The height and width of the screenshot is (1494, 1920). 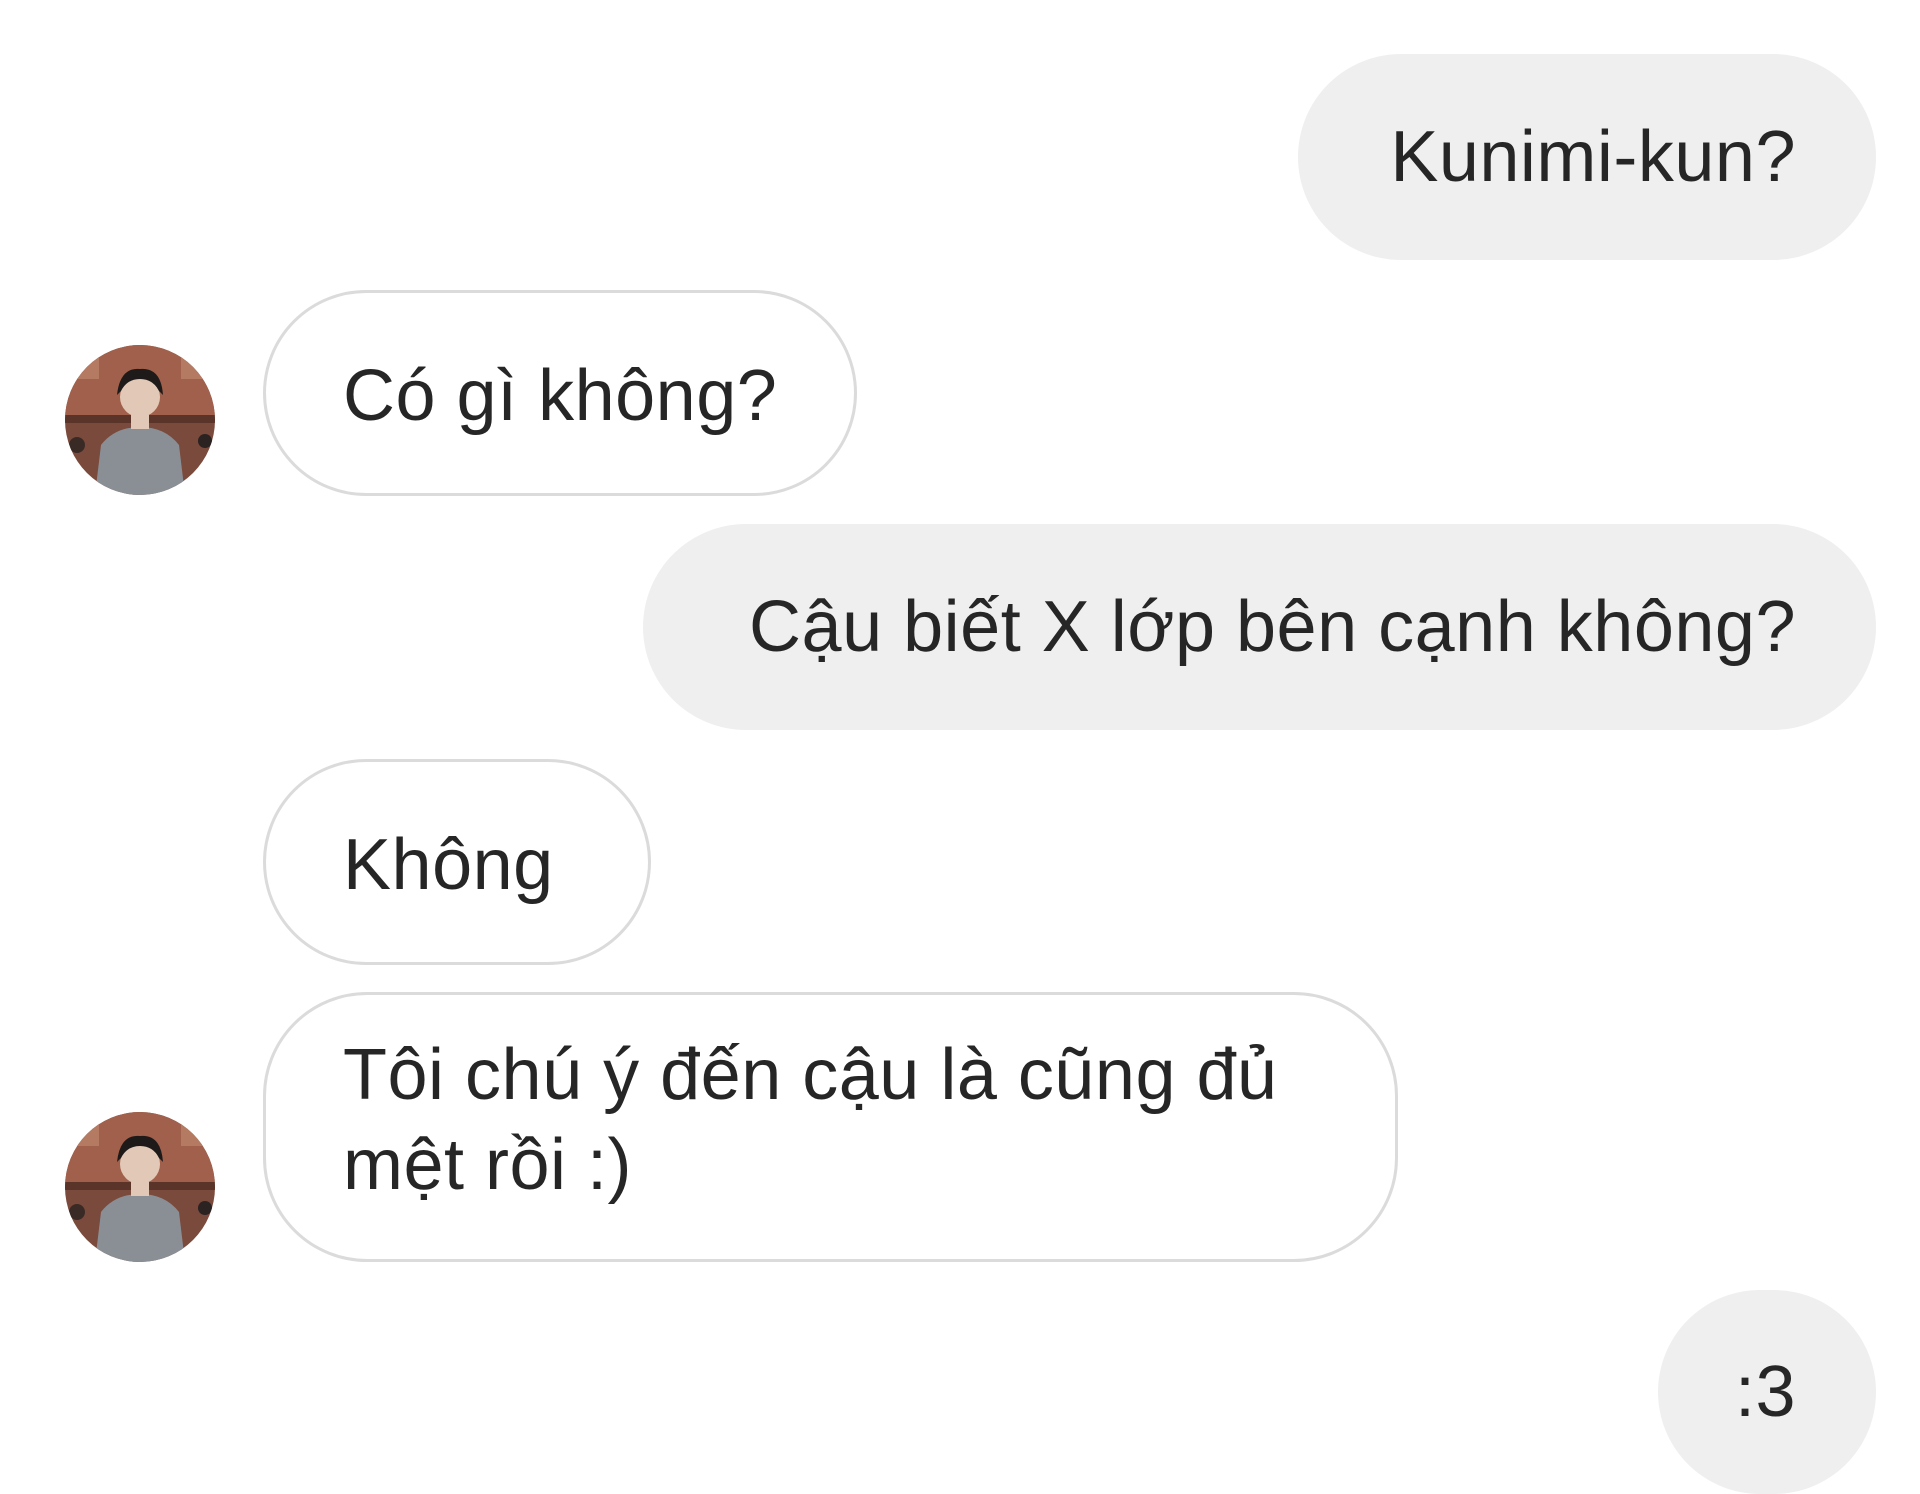 What do you see at coordinates (560, 396) in the screenshot?
I see `message-text: Có gì không?` at bounding box center [560, 396].